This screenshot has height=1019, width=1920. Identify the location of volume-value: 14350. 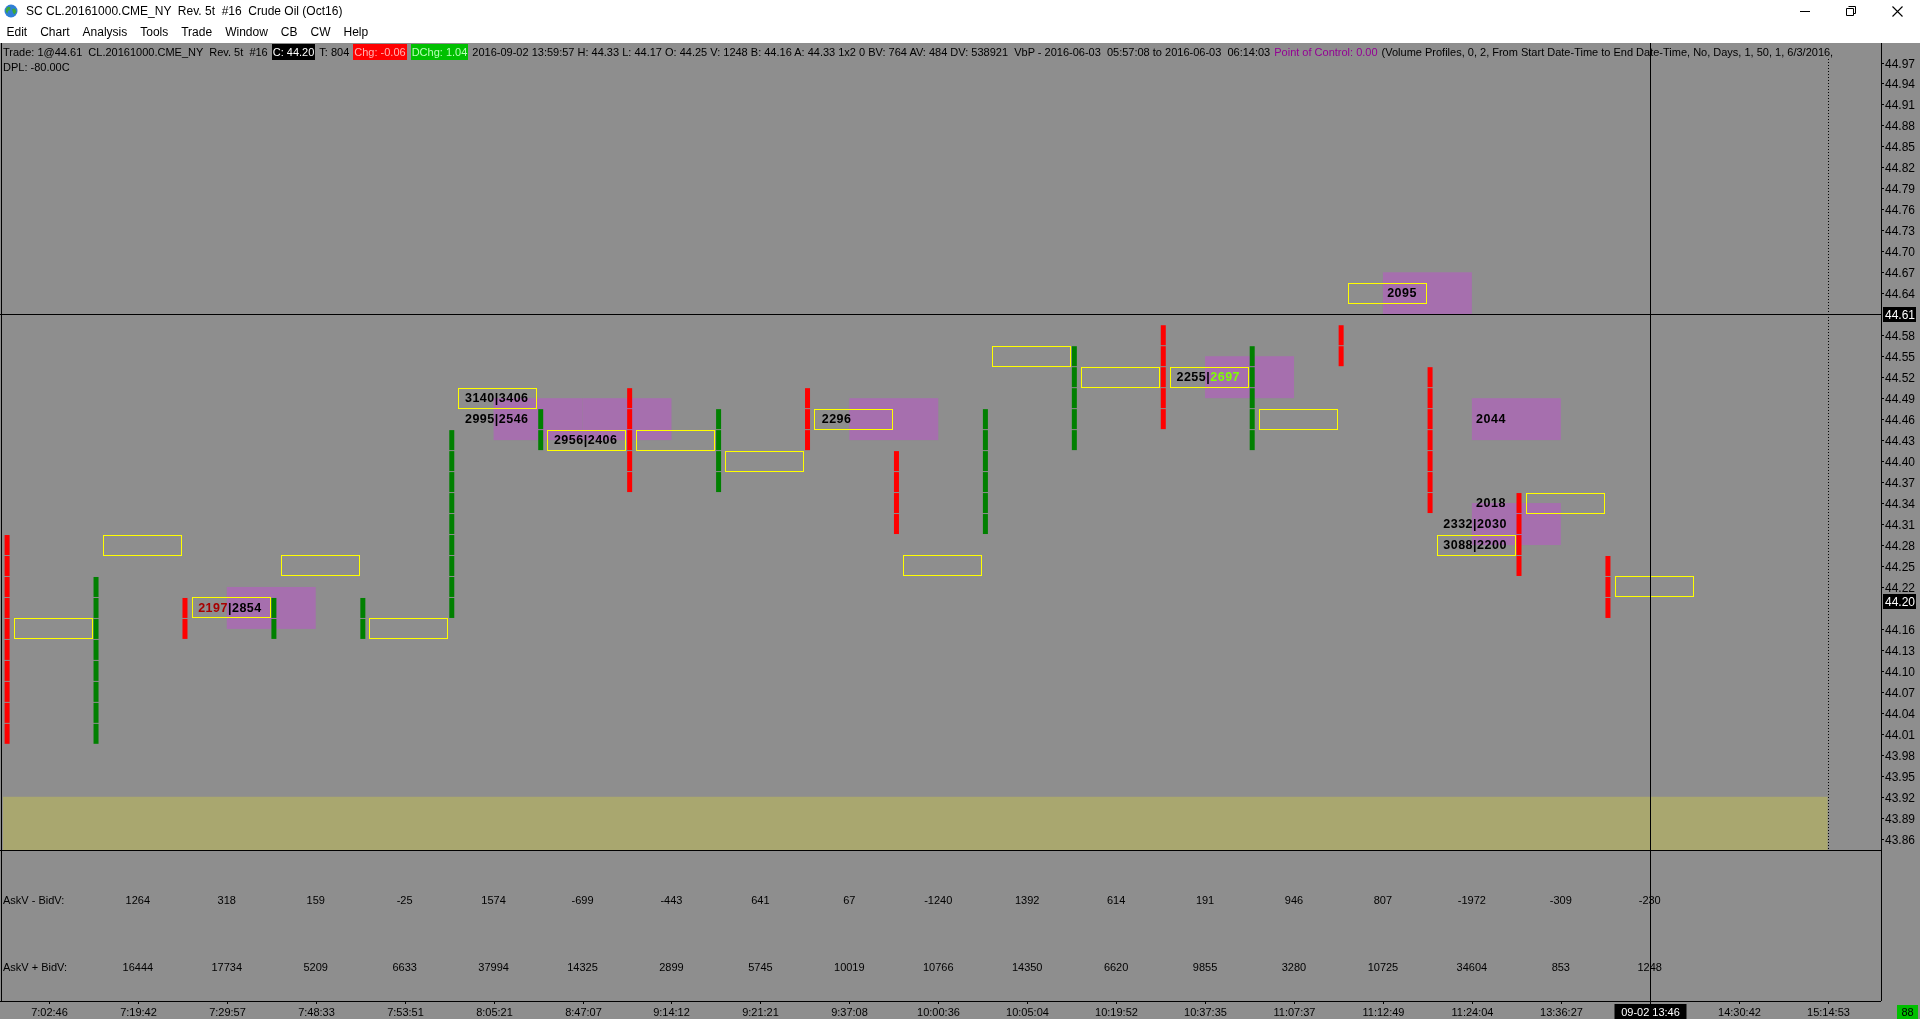
(1027, 967).